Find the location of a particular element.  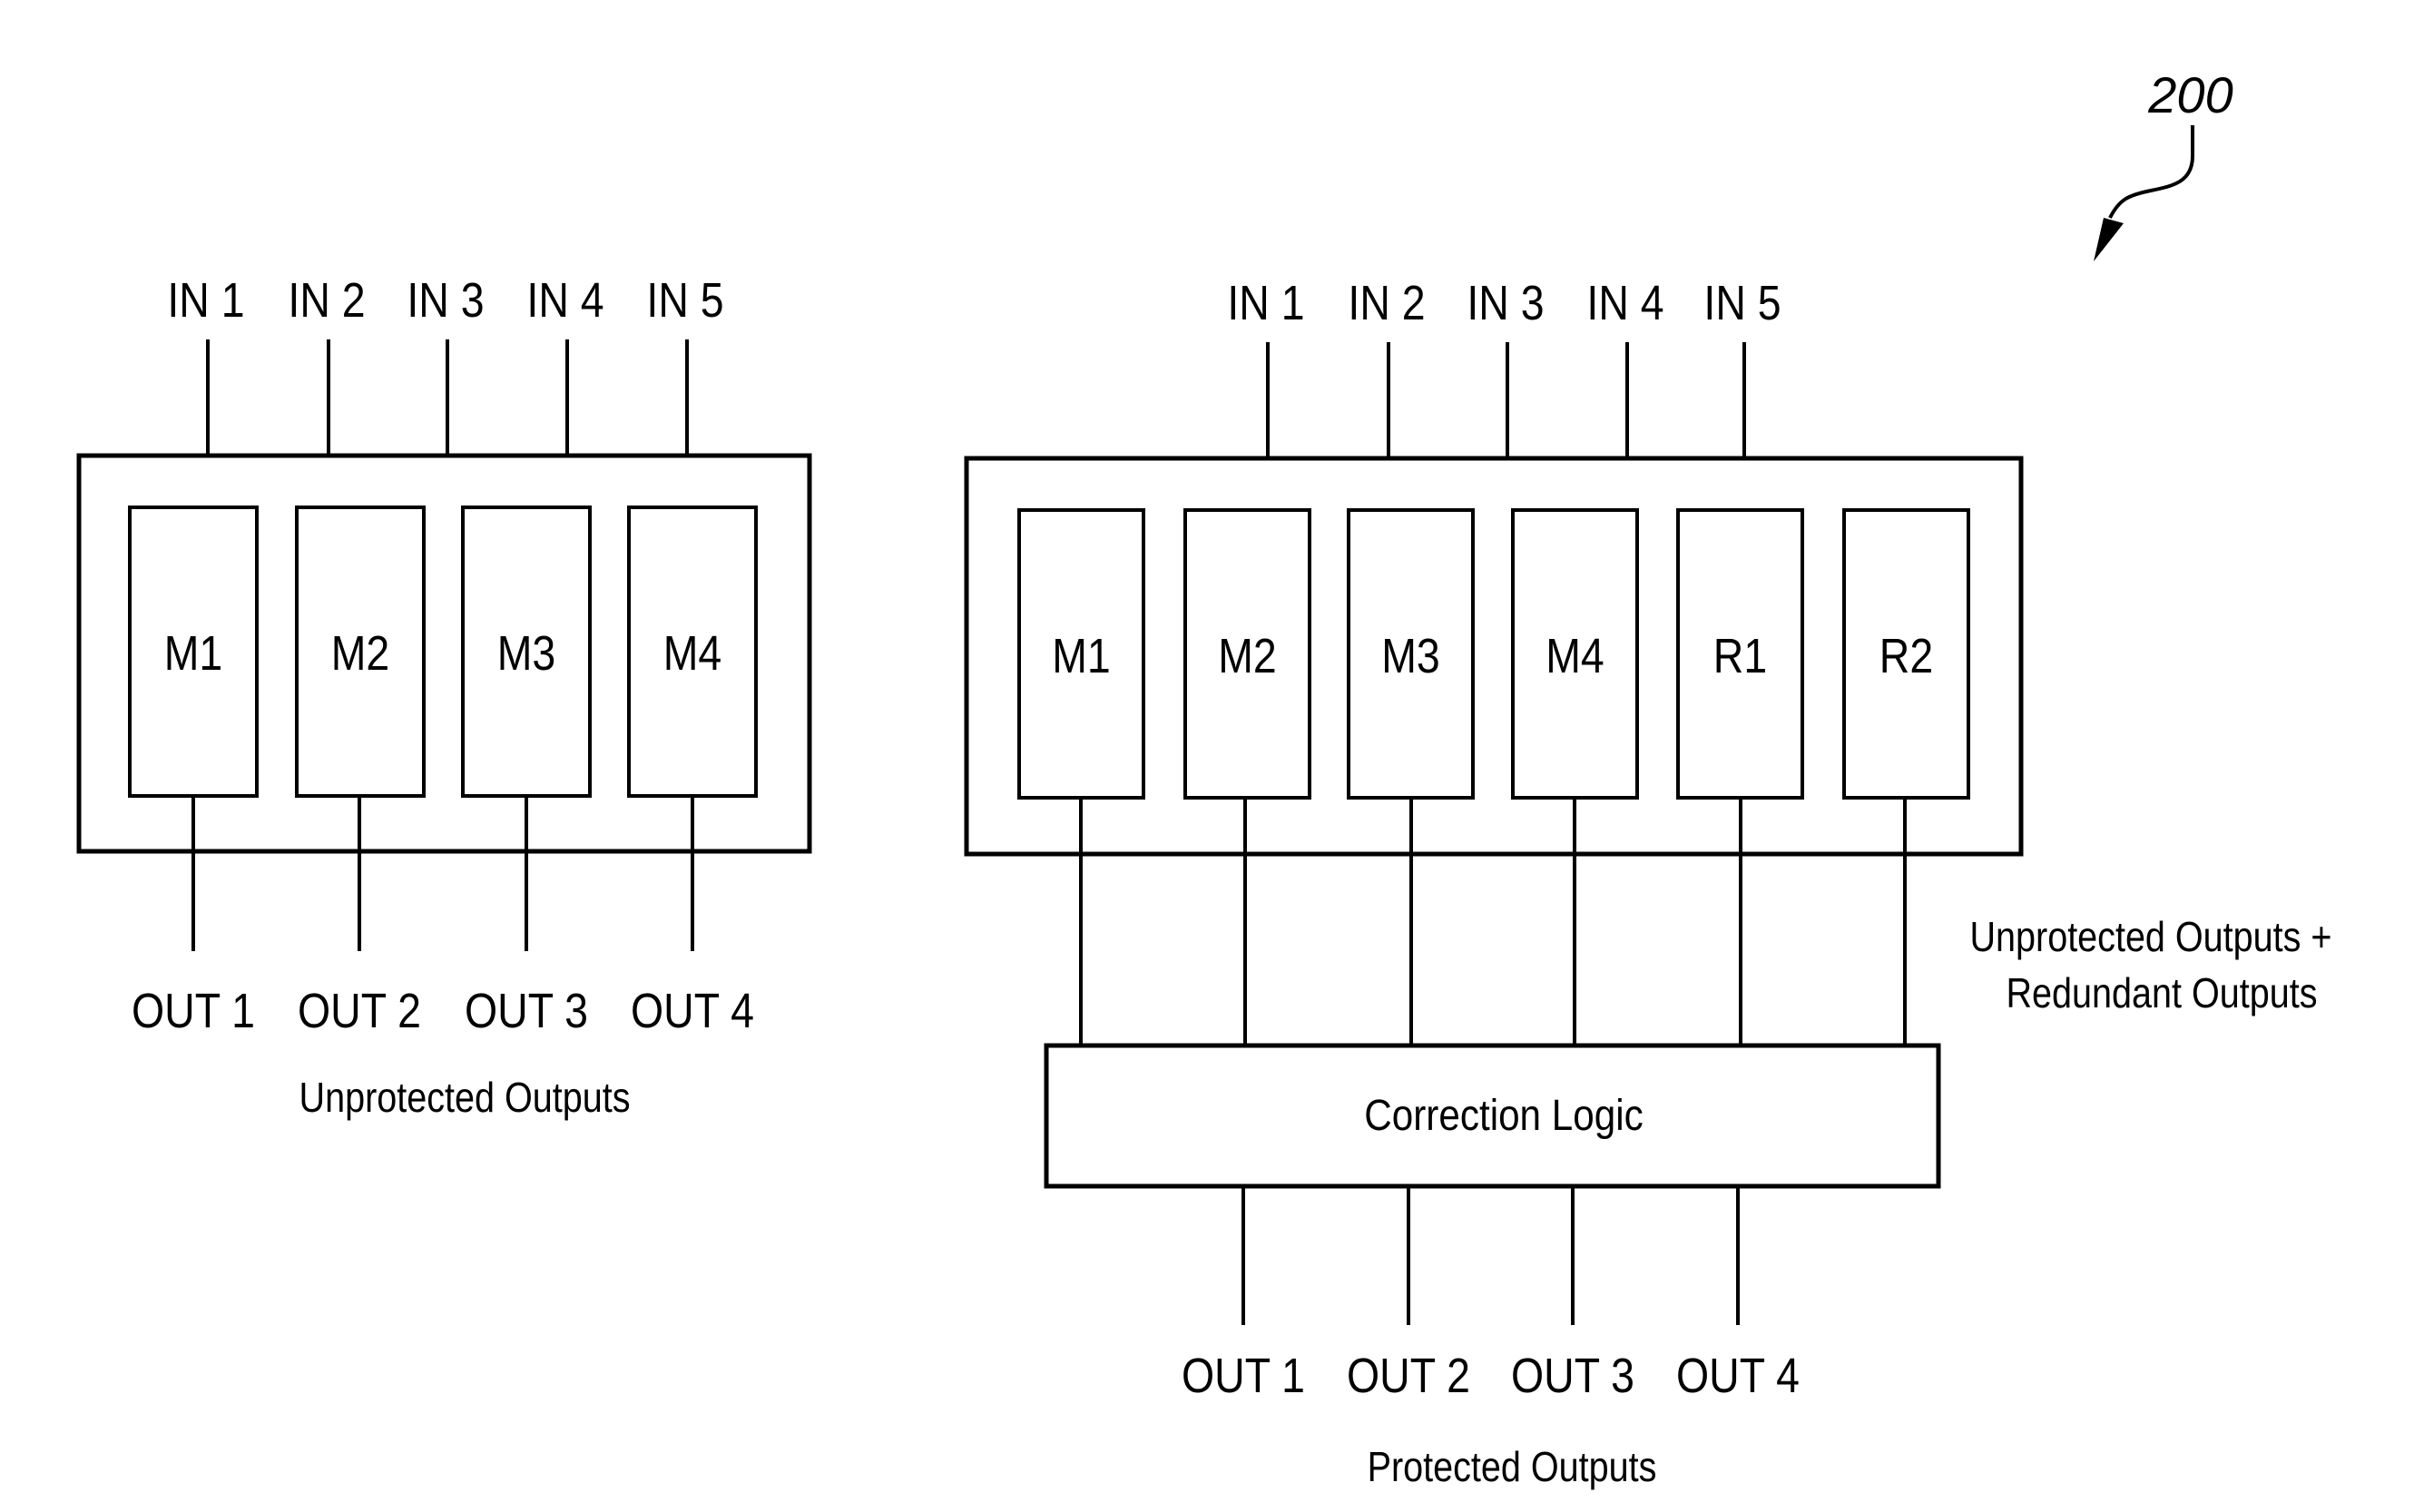

unprotected-inputs: IN 1 IN 2 IN 3 IN 4 IN 5 is located at coordinates (445, 364).